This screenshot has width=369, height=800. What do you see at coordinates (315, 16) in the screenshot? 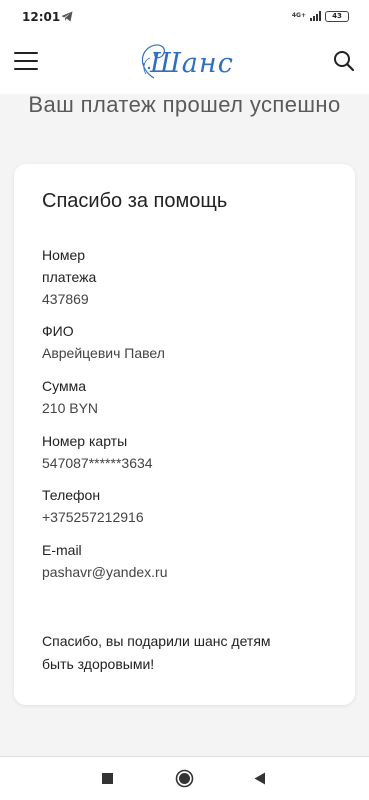
I see `signal-icon` at bounding box center [315, 16].